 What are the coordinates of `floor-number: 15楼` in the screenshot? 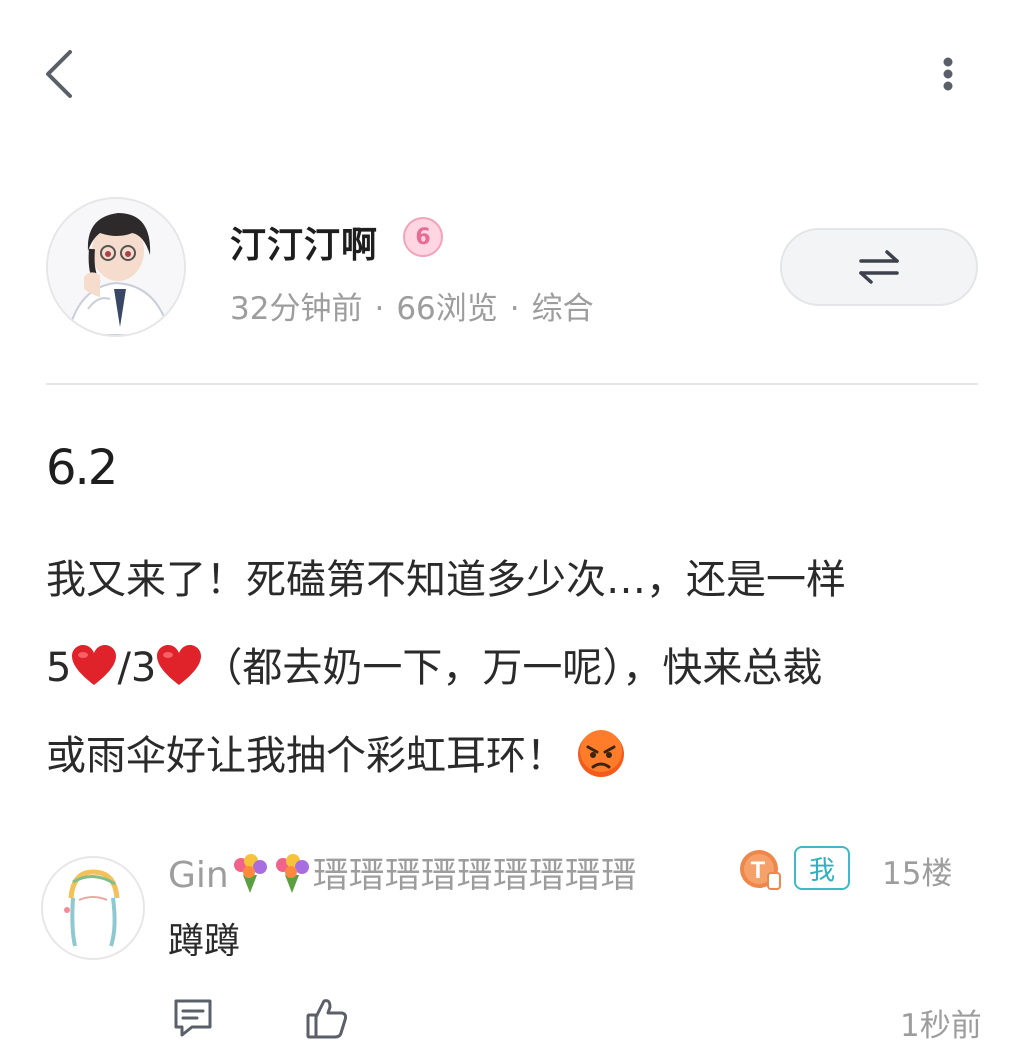 It's located at (917, 874).